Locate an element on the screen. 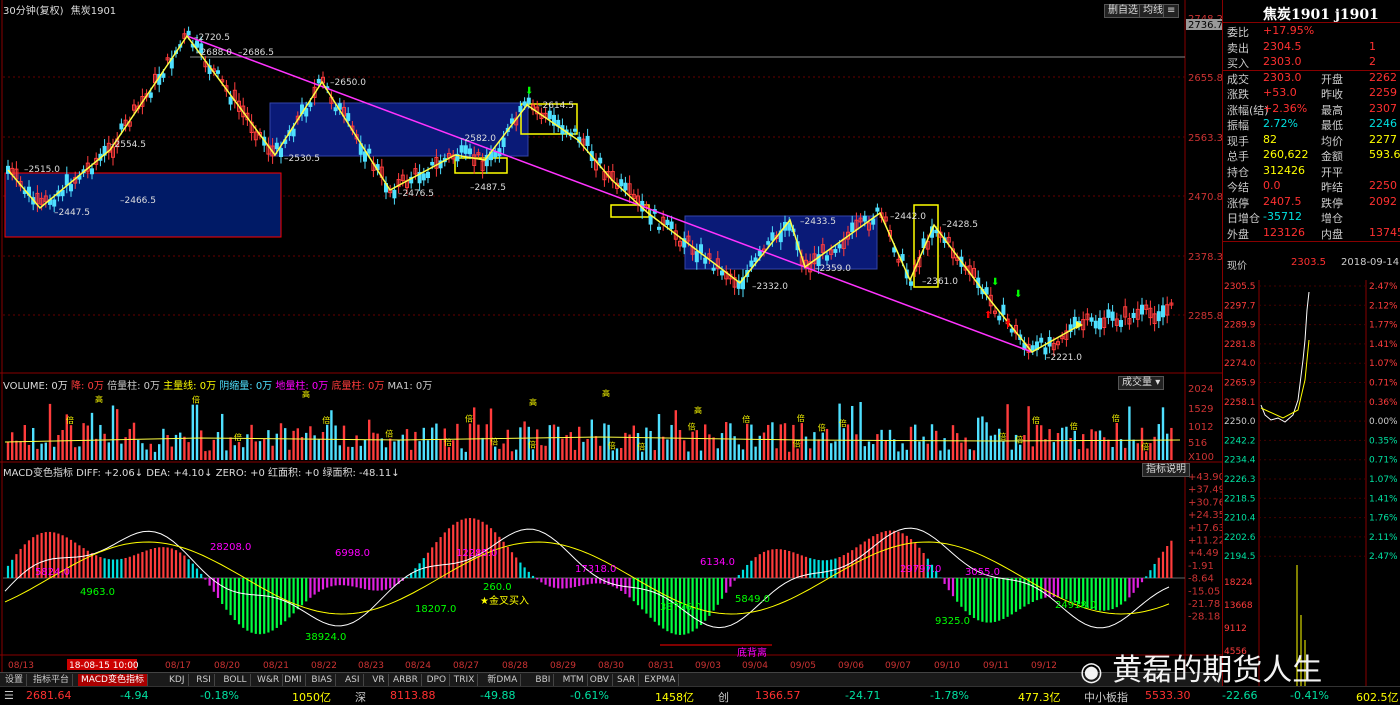  indicator-tab: 新DMA is located at coordinates (503, 680).